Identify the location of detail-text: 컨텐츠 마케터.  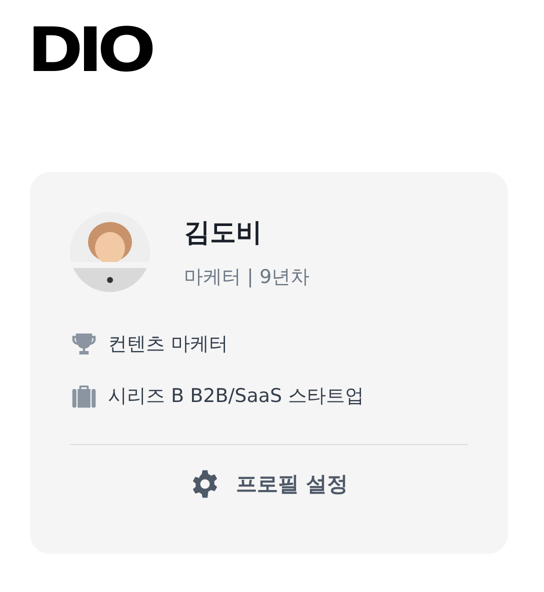
(168, 344).